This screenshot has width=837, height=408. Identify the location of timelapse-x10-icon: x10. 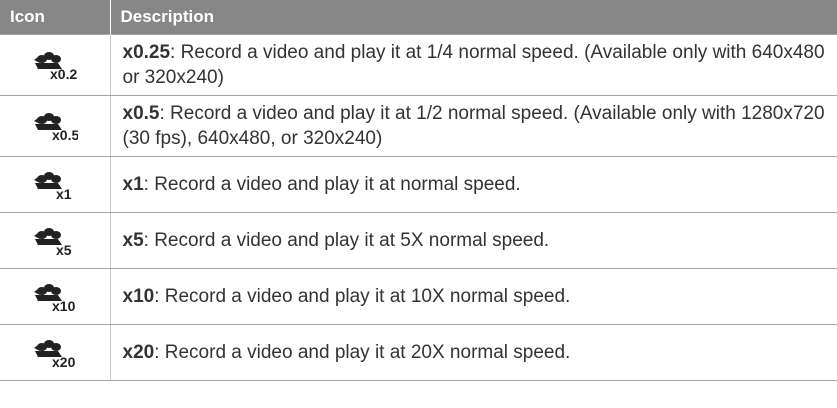
(55, 297).